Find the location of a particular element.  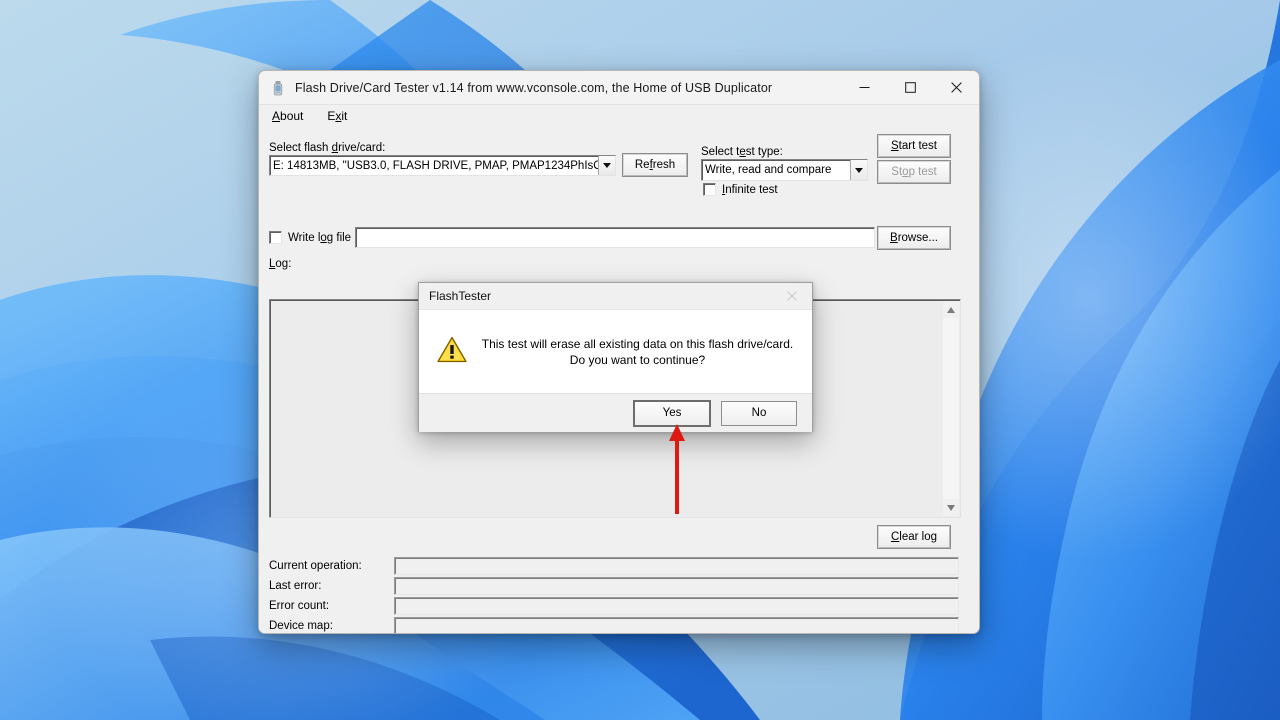

annotation-arrow-icon is located at coordinates (677, 469).